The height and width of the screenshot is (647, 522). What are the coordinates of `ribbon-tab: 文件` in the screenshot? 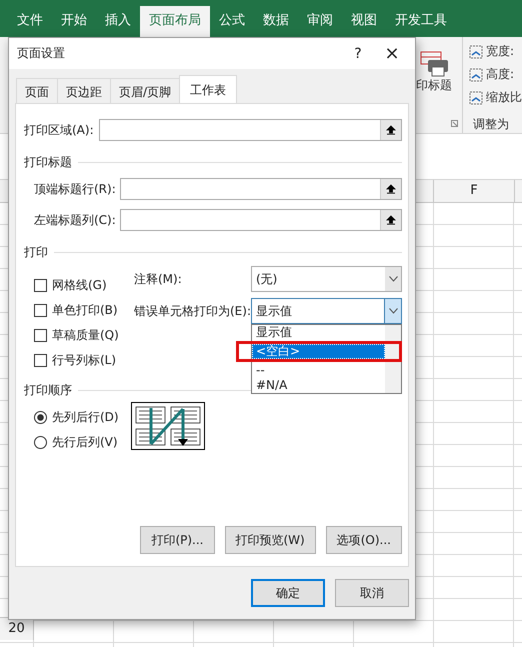 It's located at (30, 21).